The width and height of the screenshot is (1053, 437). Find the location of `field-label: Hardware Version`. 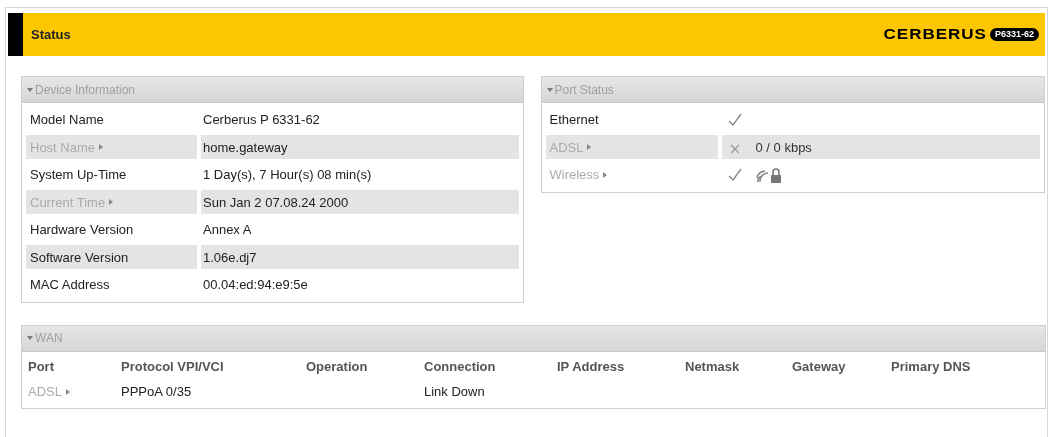

field-label: Hardware Version is located at coordinates (82, 230).